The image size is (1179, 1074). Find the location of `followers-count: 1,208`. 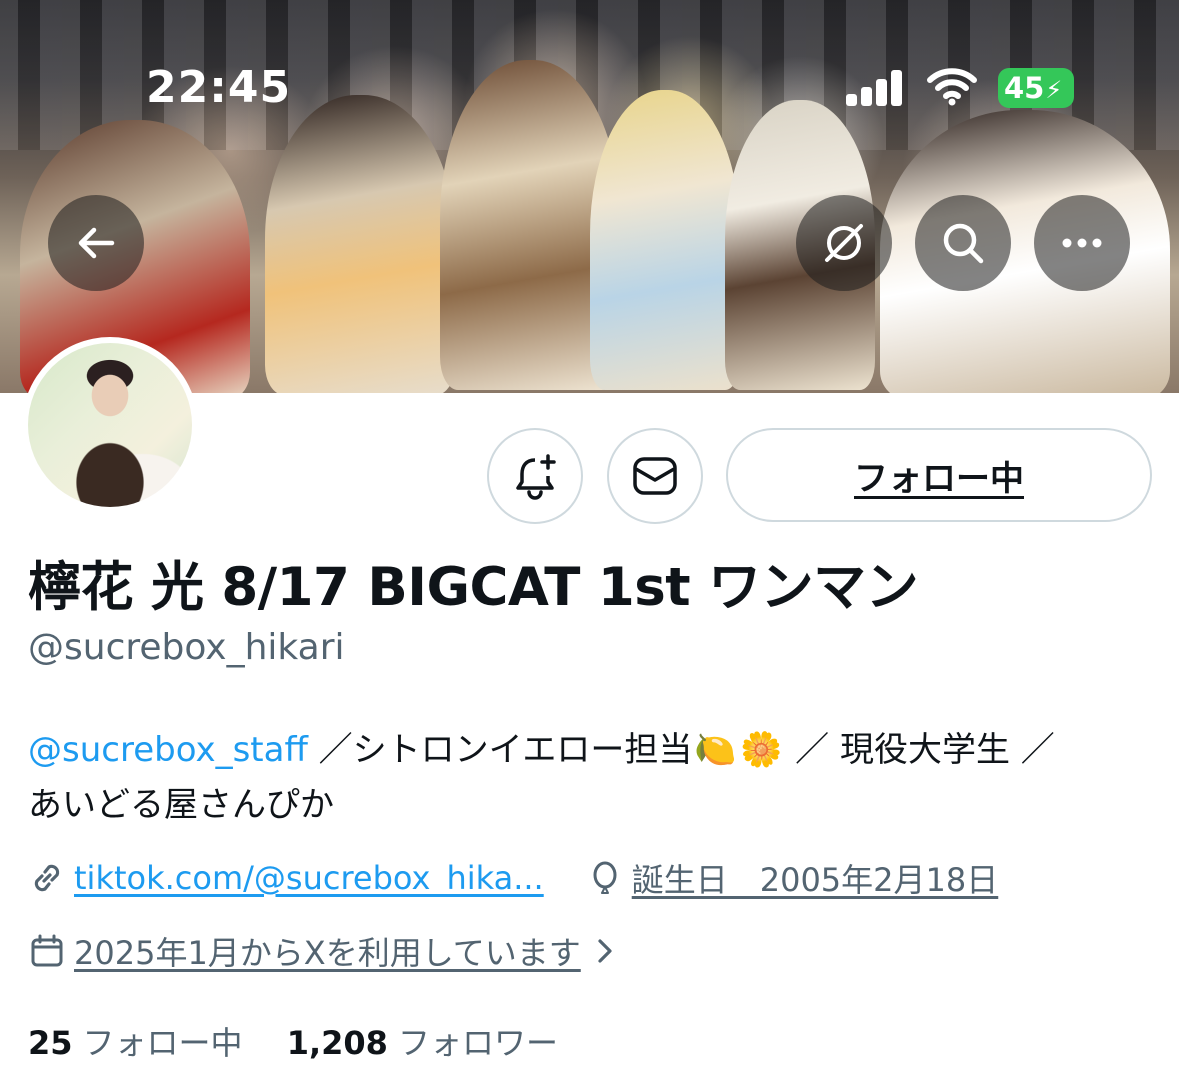

followers-count: 1,208 is located at coordinates (337, 1043).